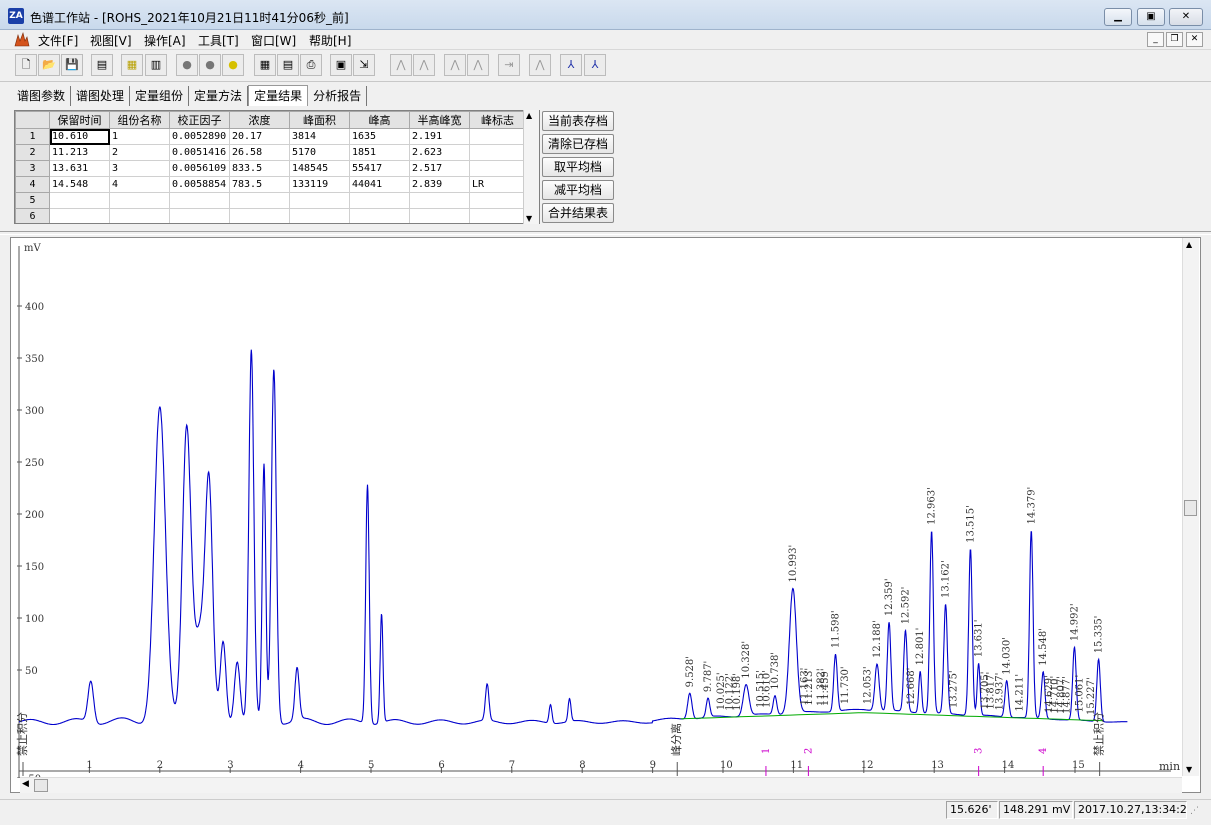  What do you see at coordinates (32, 136) in the screenshot?
I see `row-header: 1` at bounding box center [32, 136].